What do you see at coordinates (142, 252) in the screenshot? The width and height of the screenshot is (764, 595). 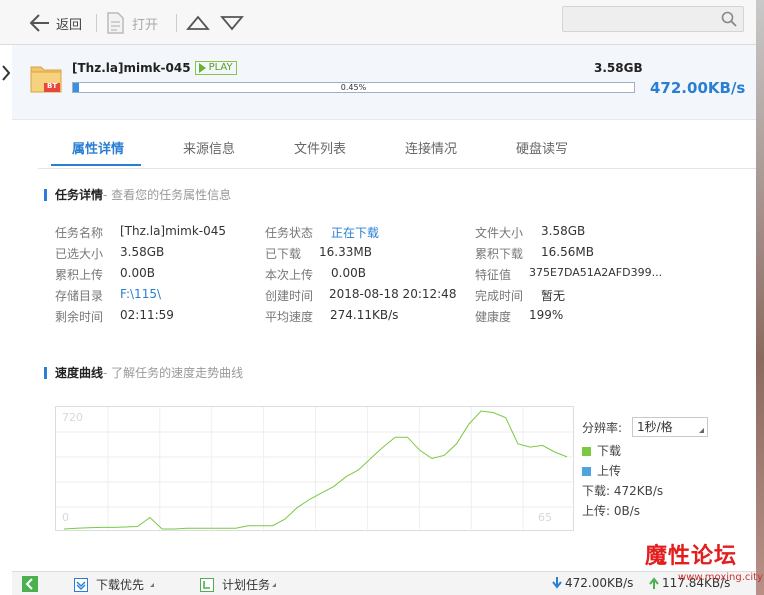 I see `field-value: 3.58GB` at bounding box center [142, 252].